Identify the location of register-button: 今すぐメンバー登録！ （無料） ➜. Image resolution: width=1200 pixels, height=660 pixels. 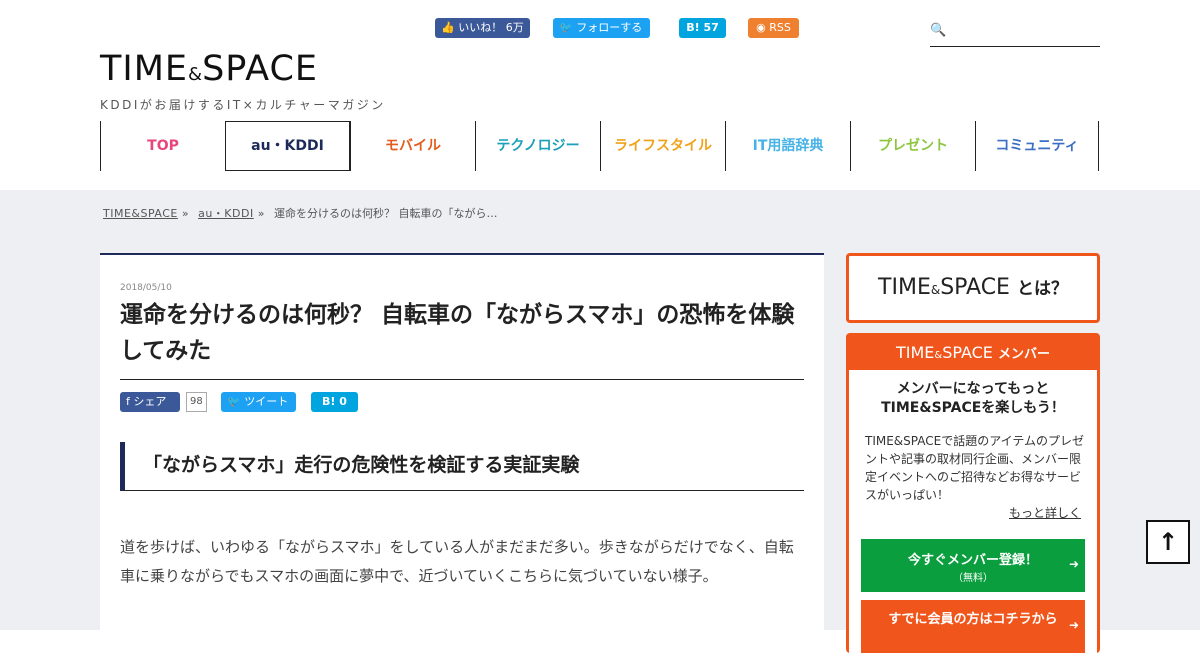
(973, 565).